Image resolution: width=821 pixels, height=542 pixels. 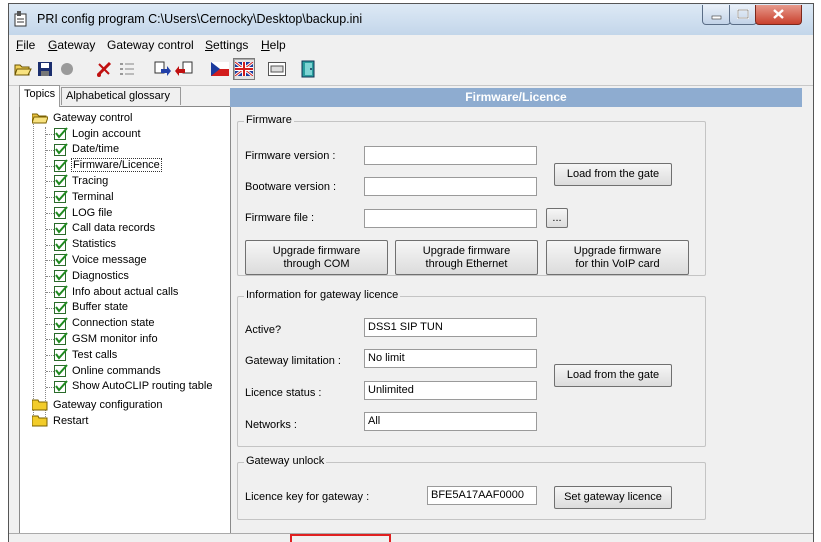 I want to click on tree-item-gateway-configuration: Gateway configuration, so click(x=97, y=404).